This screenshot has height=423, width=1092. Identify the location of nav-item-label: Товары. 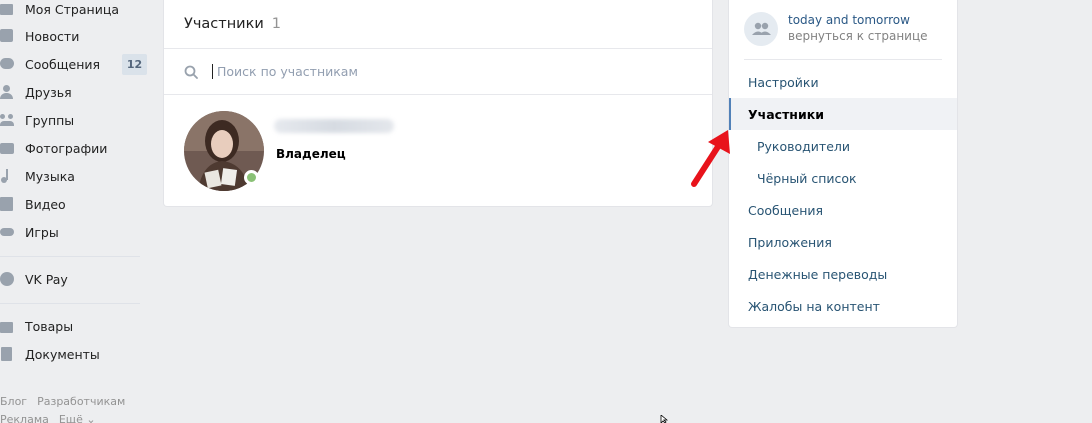
(49, 326).